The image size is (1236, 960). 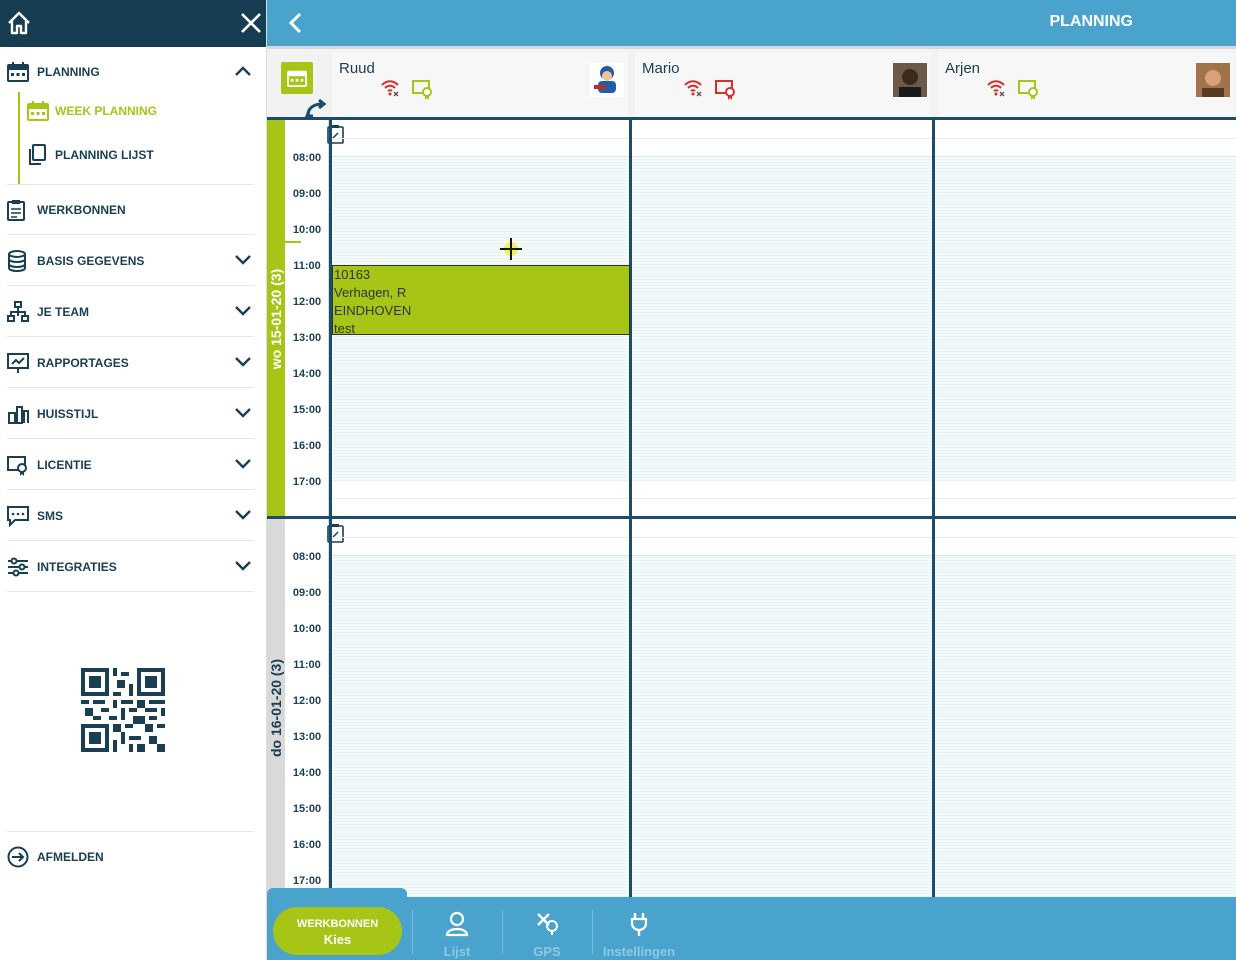 I want to click on day-label-strip: wo 15-01-20 (3), so click(x=276, y=318).